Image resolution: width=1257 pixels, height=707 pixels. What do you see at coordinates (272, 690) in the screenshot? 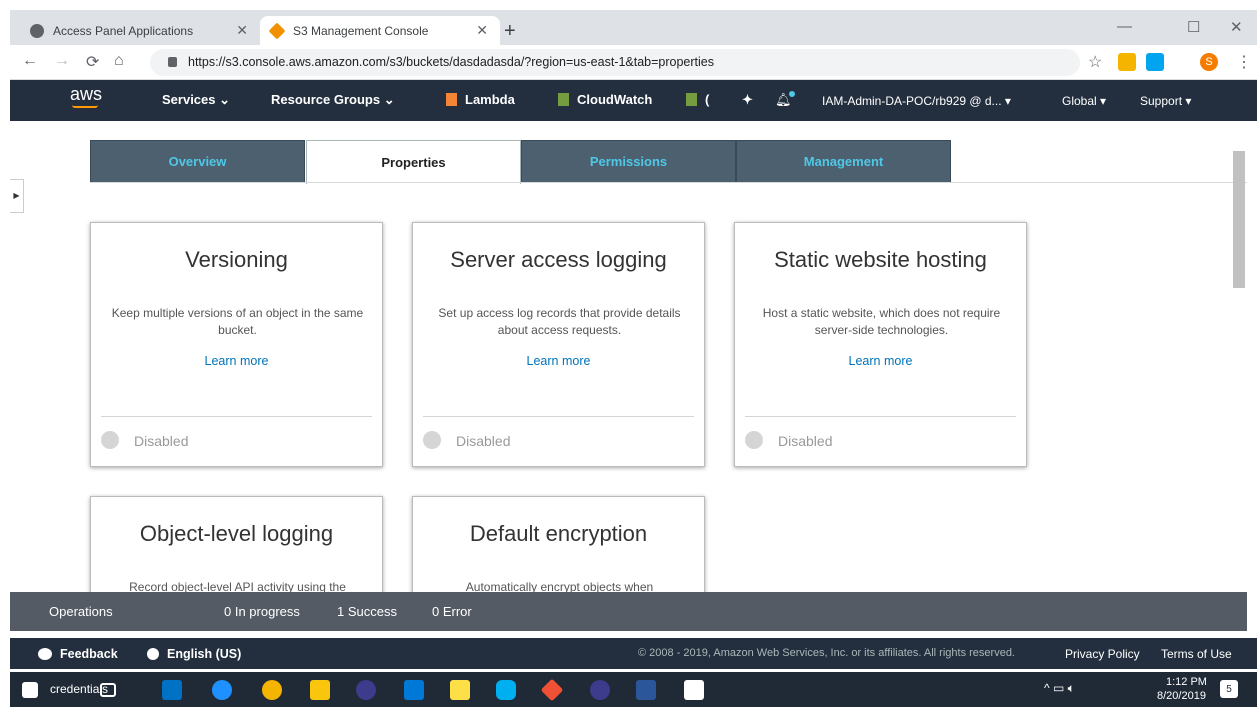
I see `chrome-icon` at bounding box center [272, 690].